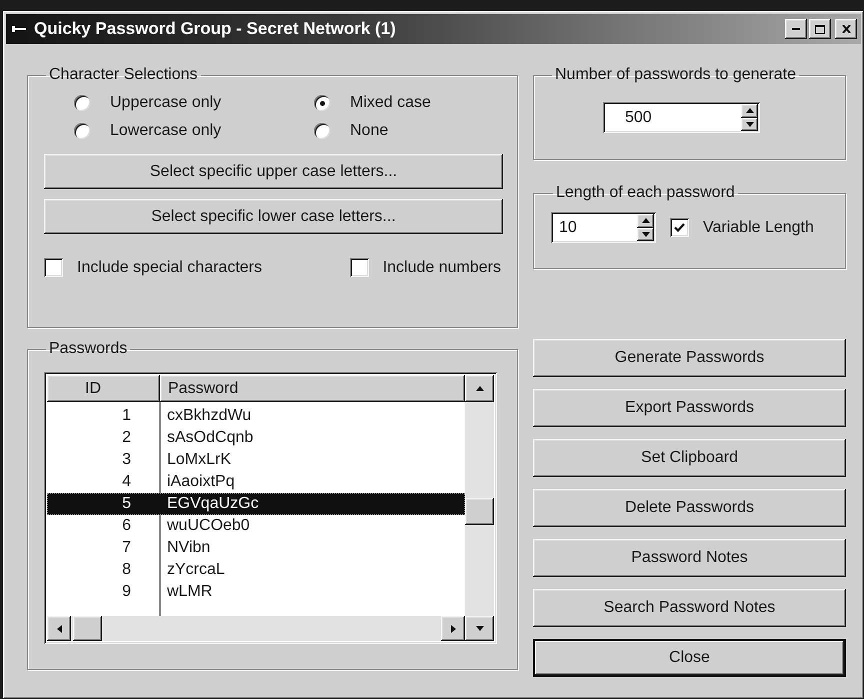 The image size is (864, 699). I want to click on list-row: 8 zYcrcaL, so click(256, 570).